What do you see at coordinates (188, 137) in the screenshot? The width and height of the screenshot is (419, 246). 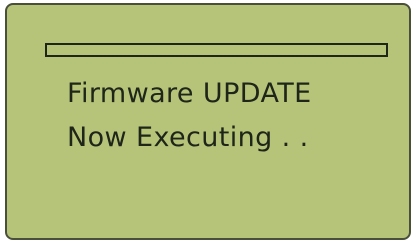 I see `status-message: Now Executing . .` at bounding box center [188, 137].